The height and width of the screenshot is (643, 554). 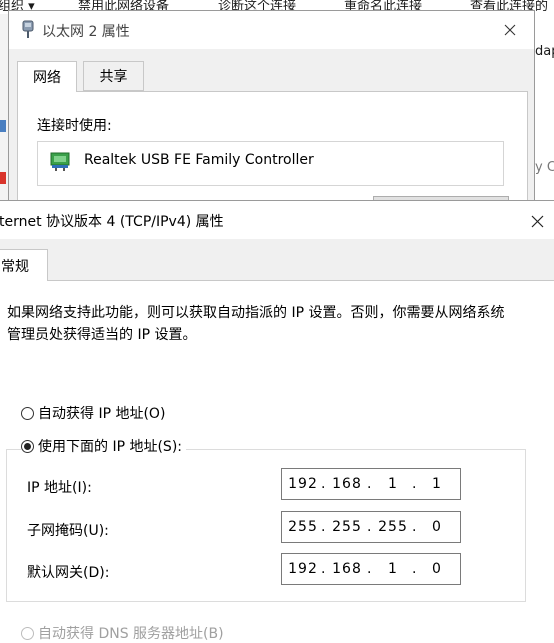 I want to click on gateway-octet-4: 0, so click(x=437, y=569).